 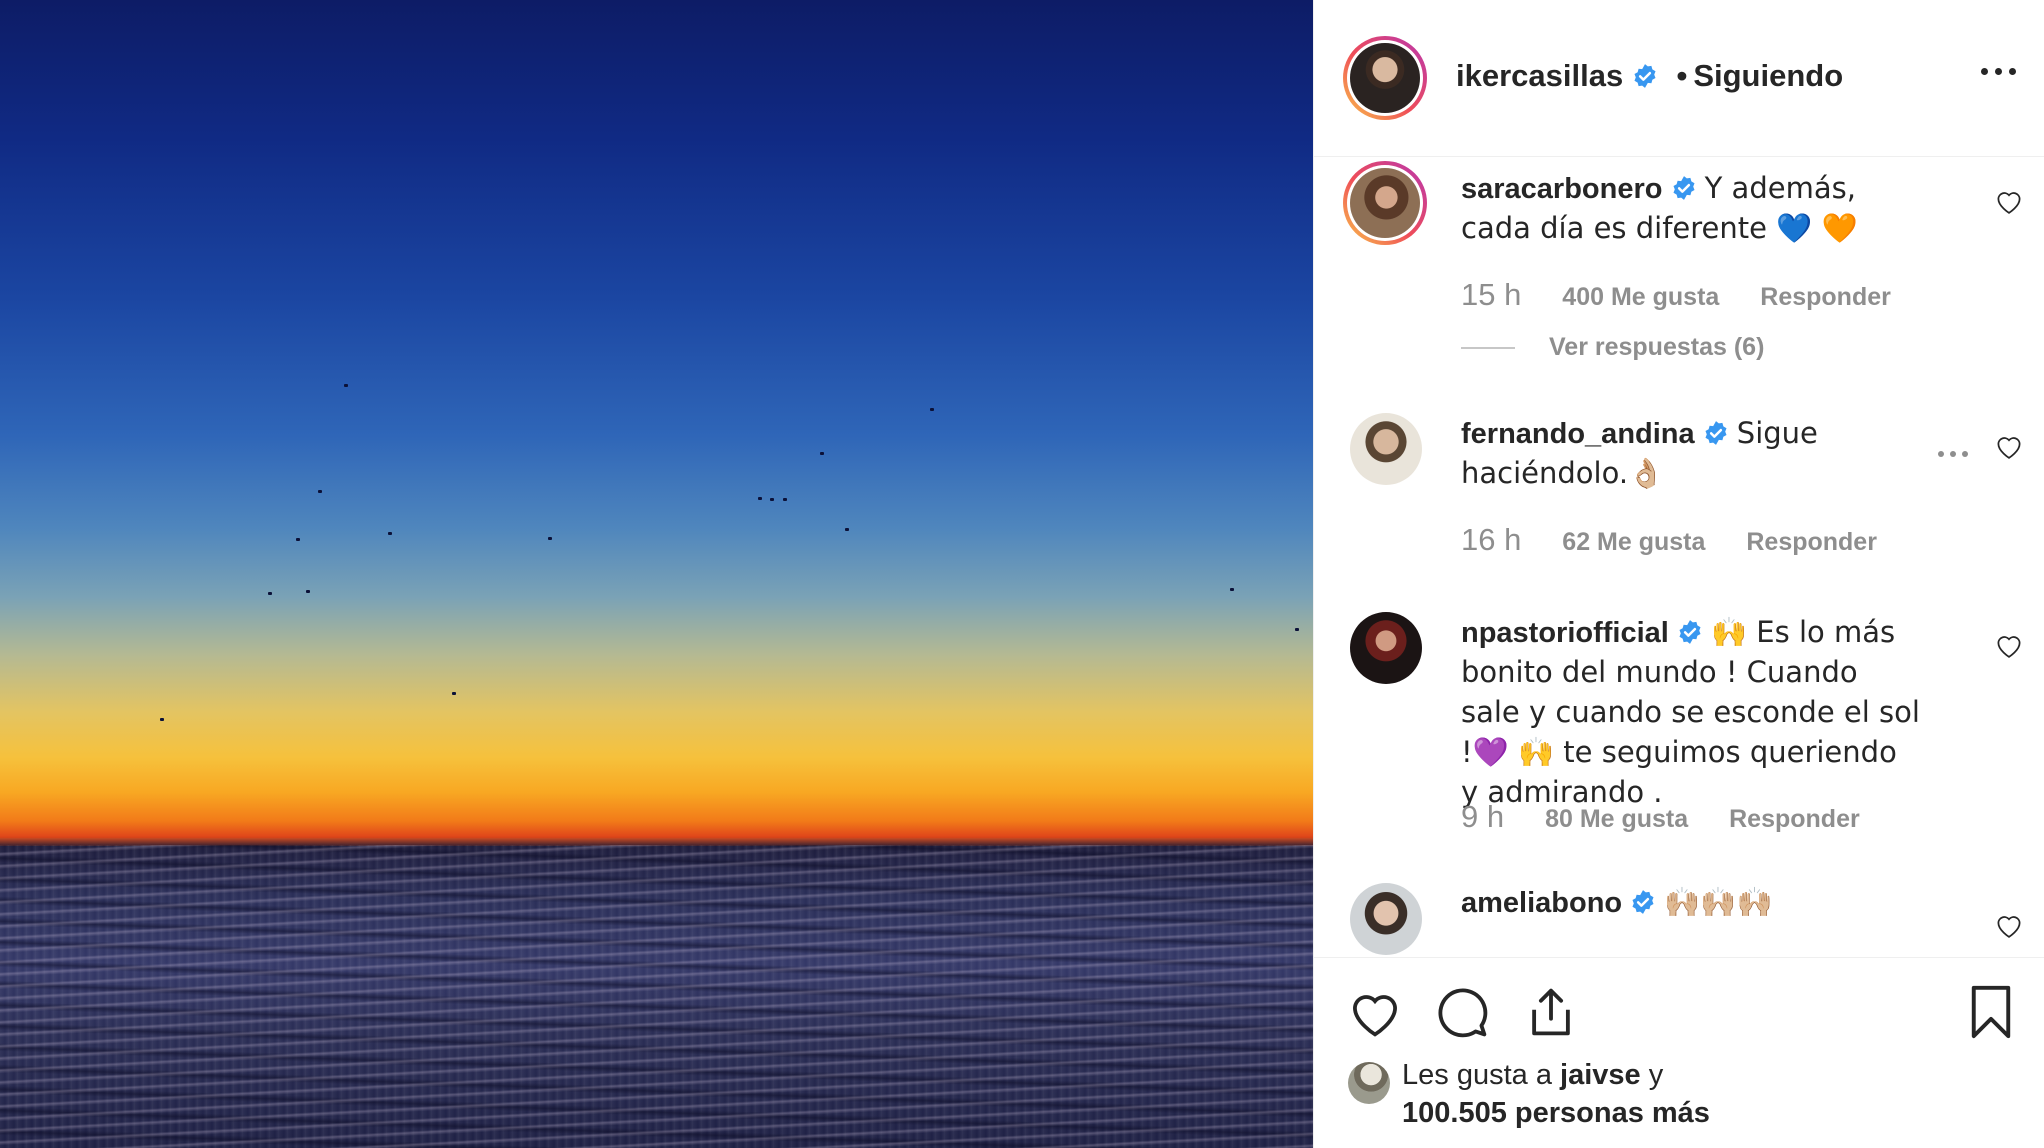 I want to click on author-avatar-image, so click(x=1385, y=78).